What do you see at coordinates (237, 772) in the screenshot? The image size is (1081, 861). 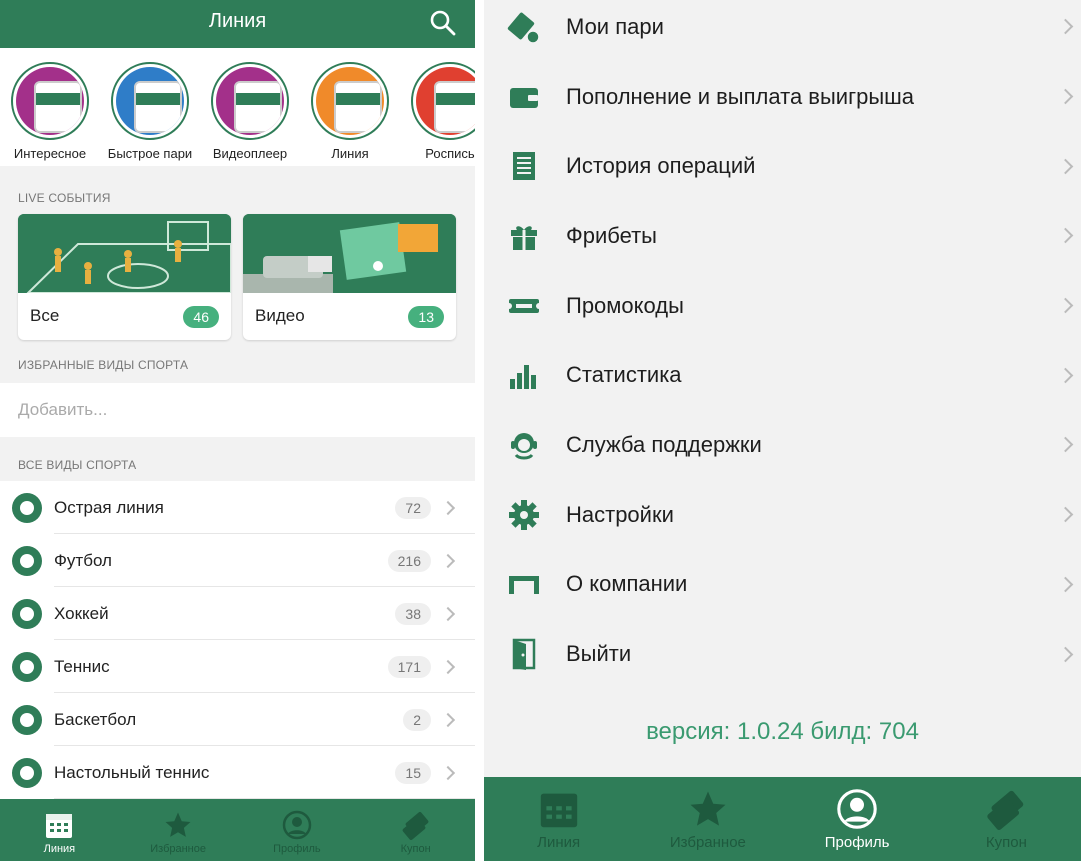 I see `sport-item-table-tennis: Настольный теннис 15` at bounding box center [237, 772].